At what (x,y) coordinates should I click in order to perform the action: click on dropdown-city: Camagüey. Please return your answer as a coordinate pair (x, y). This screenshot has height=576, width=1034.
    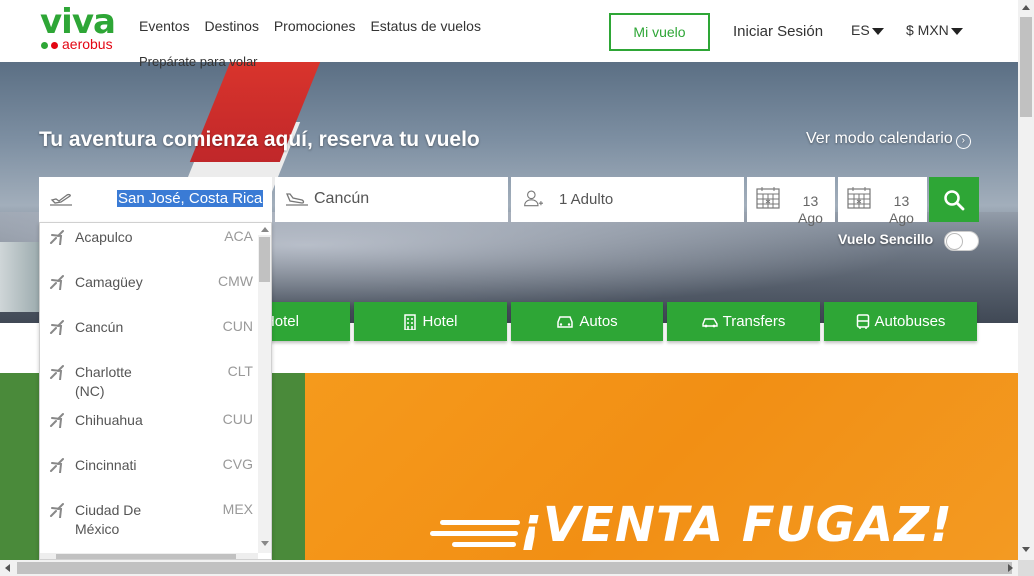
    Looking at the image, I should click on (109, 282).